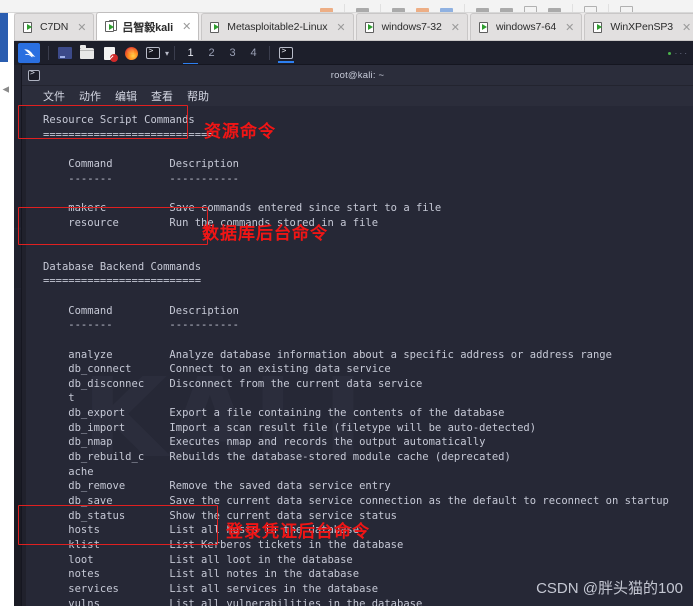 The width and height of the screenshot is (693, 606). Describe the element at coordinates (90, 96) in the screenshot. I see `terminal-menu-item-1: 动作` at that location.